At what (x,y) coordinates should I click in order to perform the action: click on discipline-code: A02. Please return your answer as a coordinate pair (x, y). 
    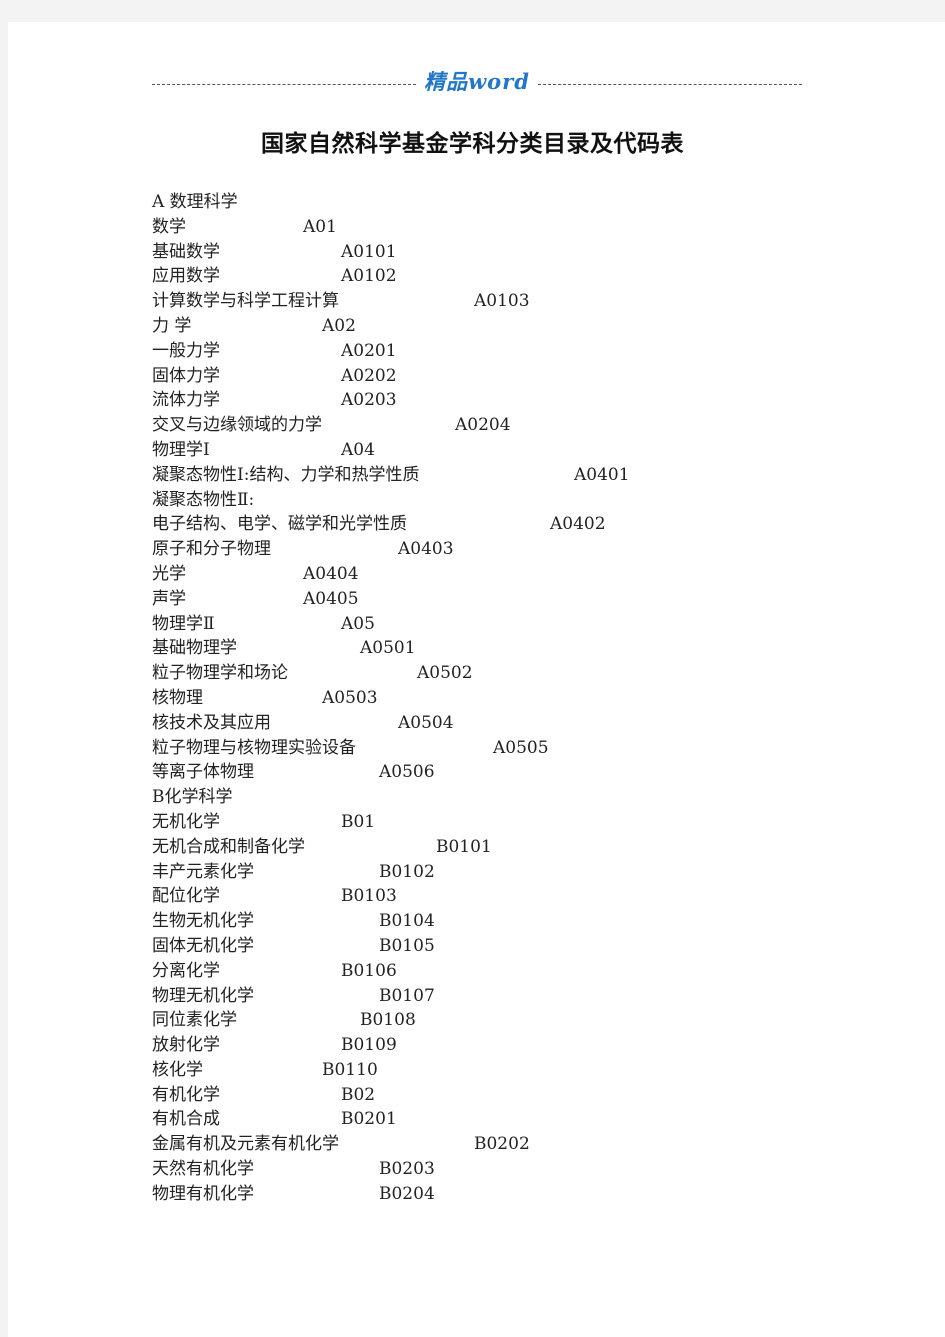
    Looking at the image, I should click on (339, 325).